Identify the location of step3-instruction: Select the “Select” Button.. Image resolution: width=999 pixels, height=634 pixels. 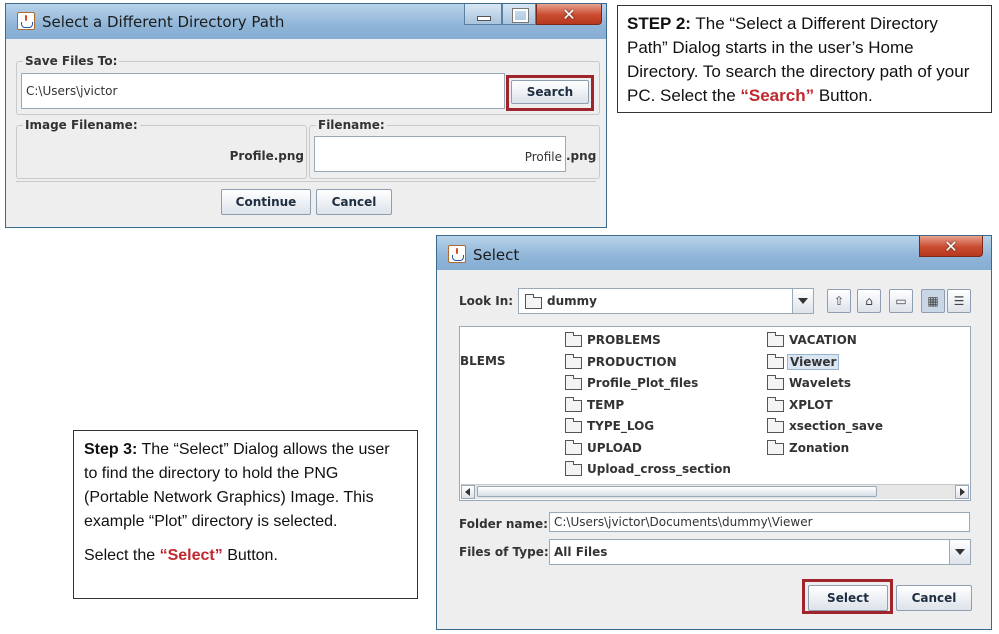
(245, 556).